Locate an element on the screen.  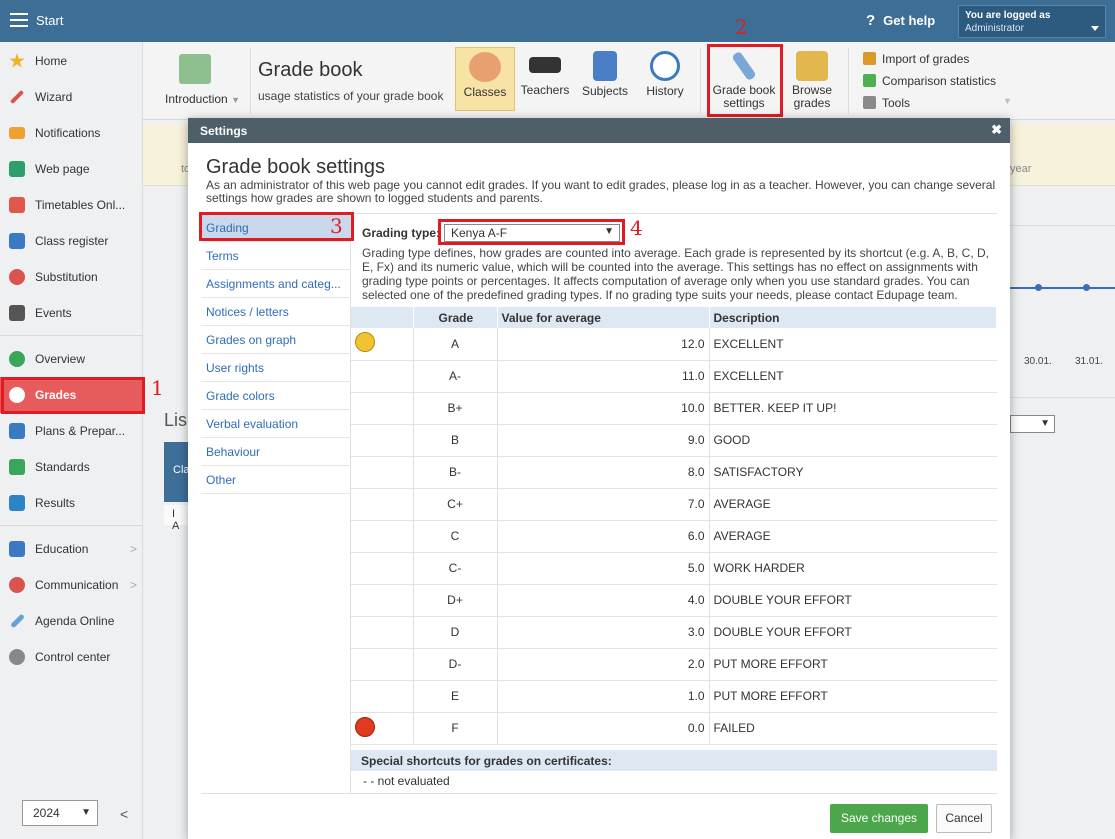
value-cell: 0.0 is located at coordinates (603, 728).